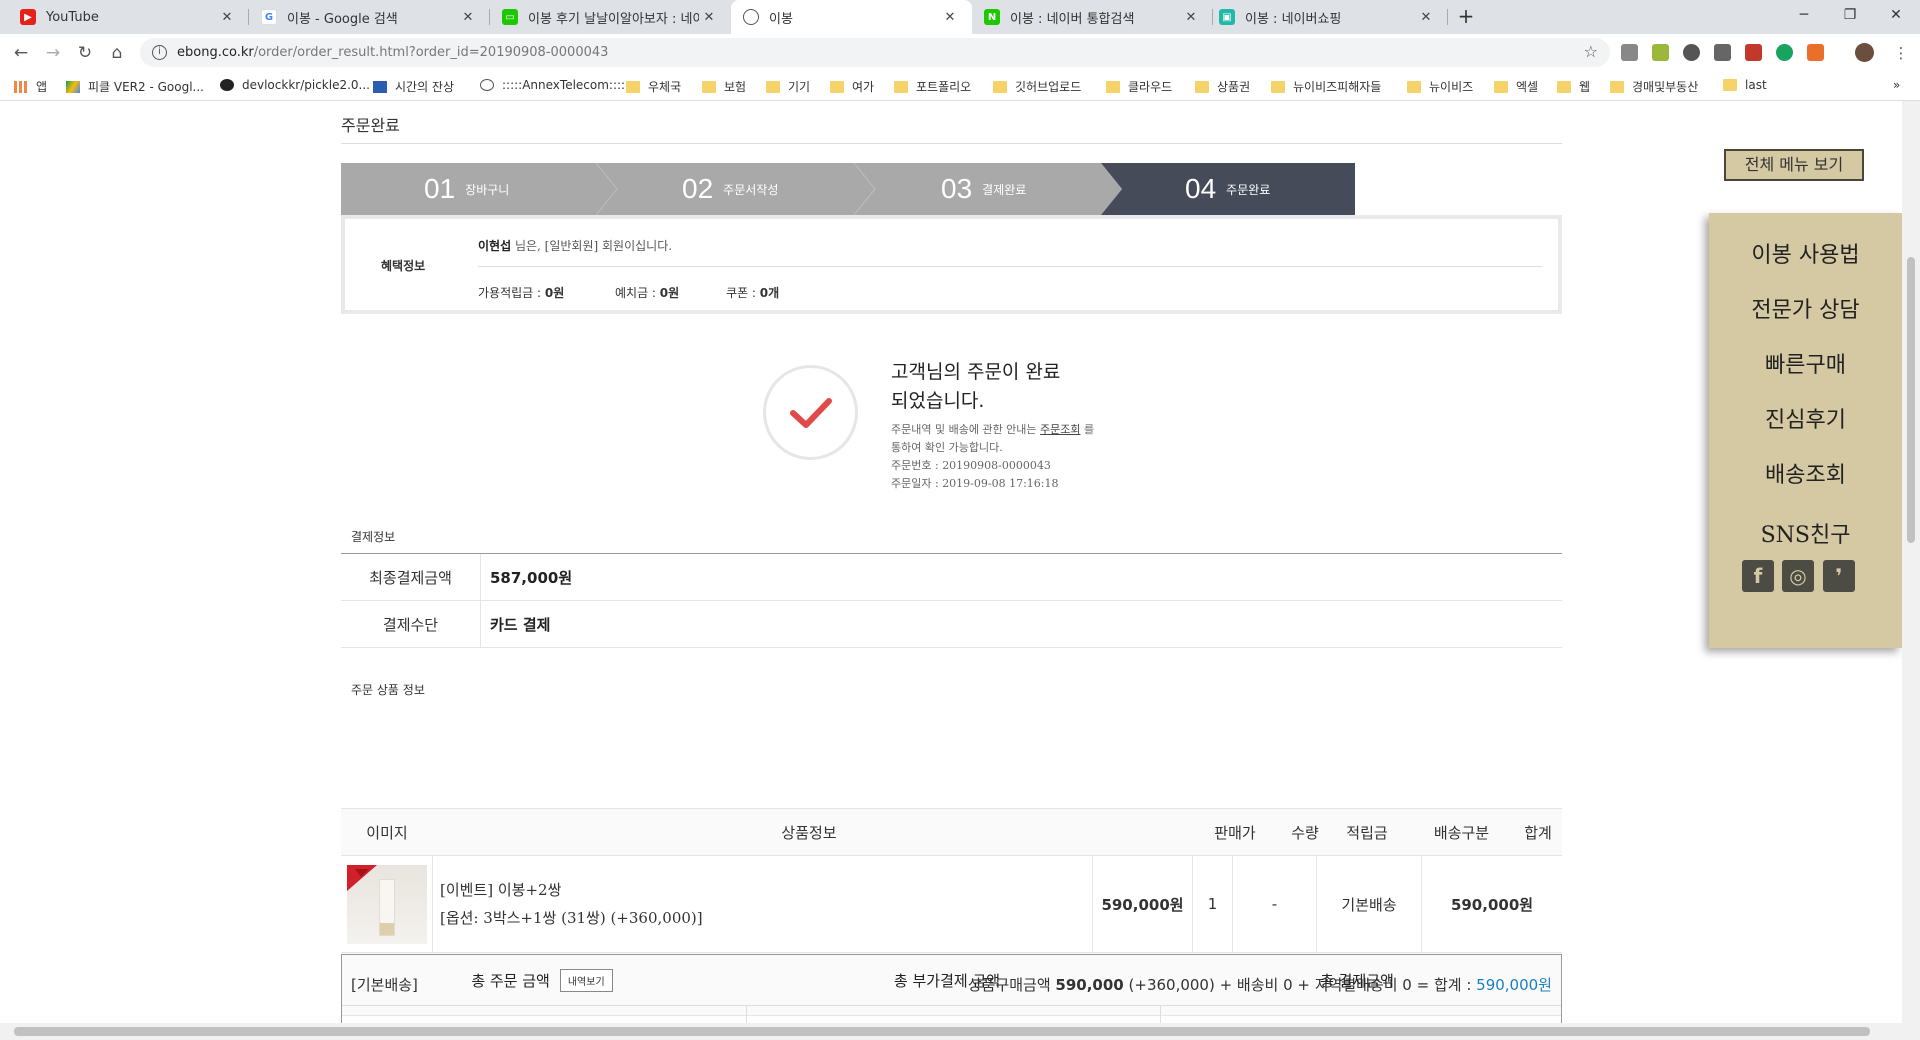  I want to click on bookmarks-overflow-icon: », so click(1896, 85).